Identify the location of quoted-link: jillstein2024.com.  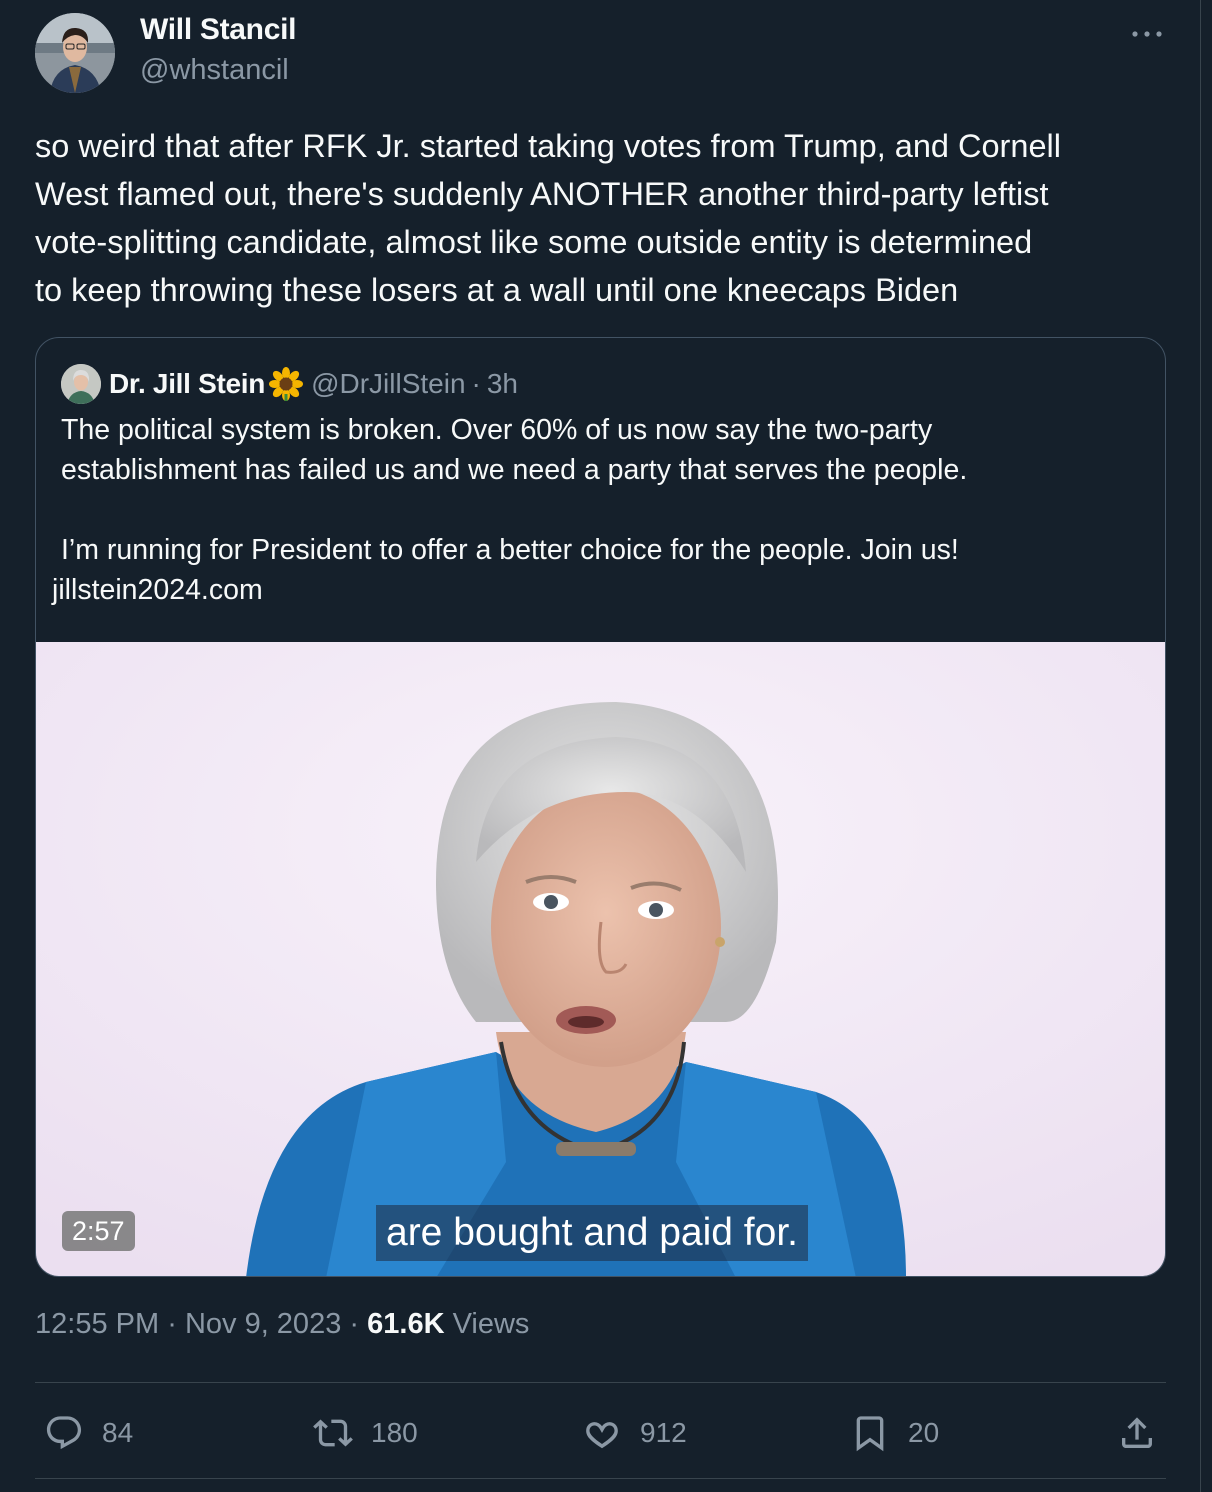
(596, 590).